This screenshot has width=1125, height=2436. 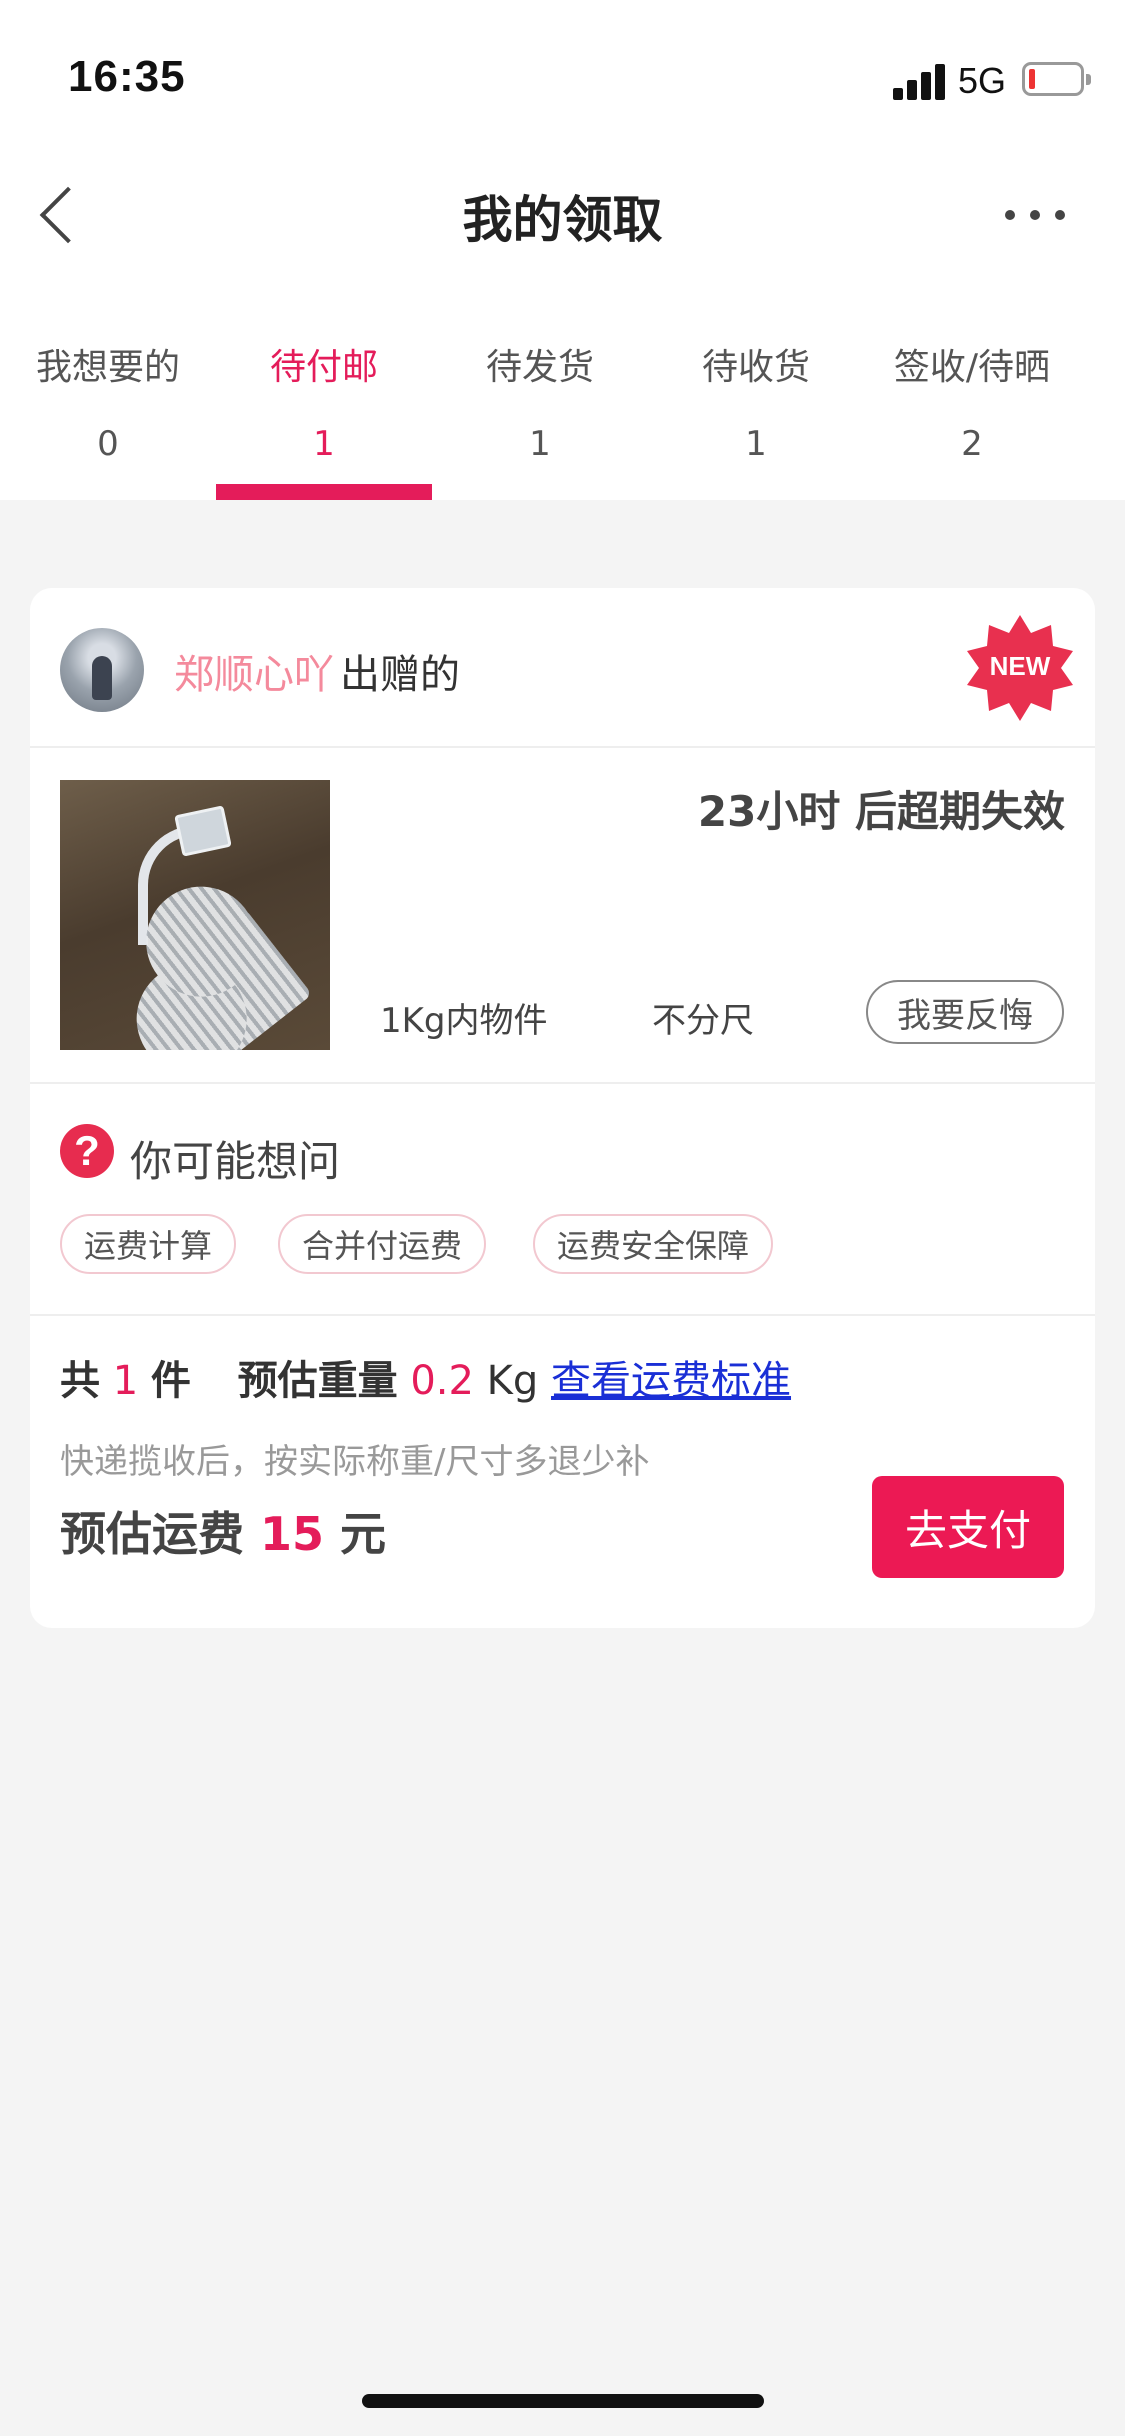 I want to click on status-time: 16:35, so click(x=127, y=76).